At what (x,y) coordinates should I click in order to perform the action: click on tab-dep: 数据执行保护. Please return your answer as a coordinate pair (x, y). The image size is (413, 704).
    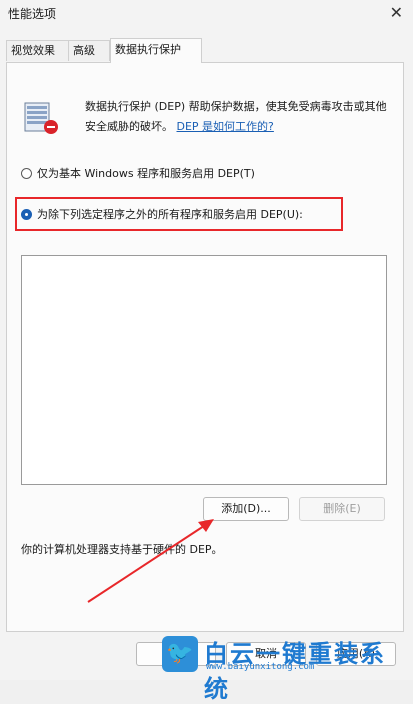
    Looking at the image, I should click on (156, 50).